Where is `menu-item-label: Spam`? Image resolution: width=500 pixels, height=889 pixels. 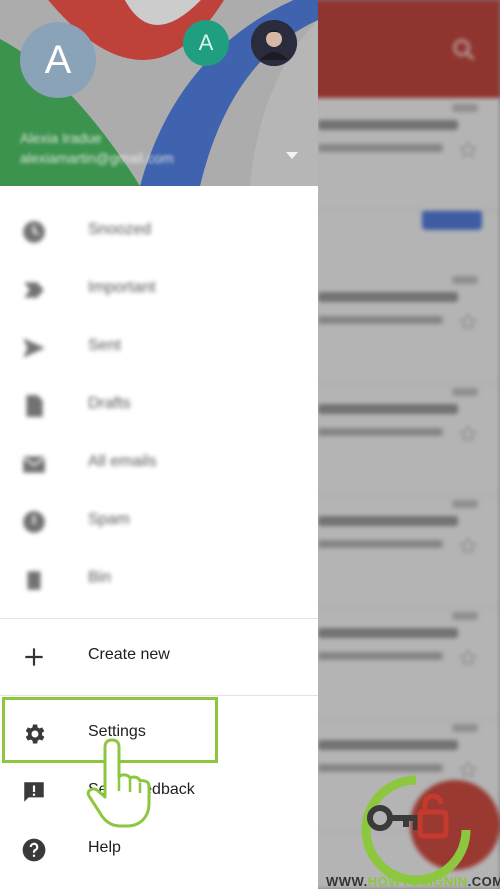
menu-item-label: Spam is located at coordinates (109, 519).